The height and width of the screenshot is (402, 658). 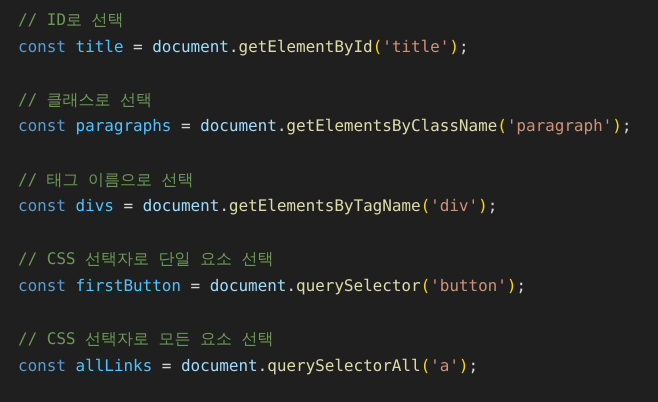 I want to click on code-line: const divs = document.getElementsByTagName('div');, so click(x=258, y=206).